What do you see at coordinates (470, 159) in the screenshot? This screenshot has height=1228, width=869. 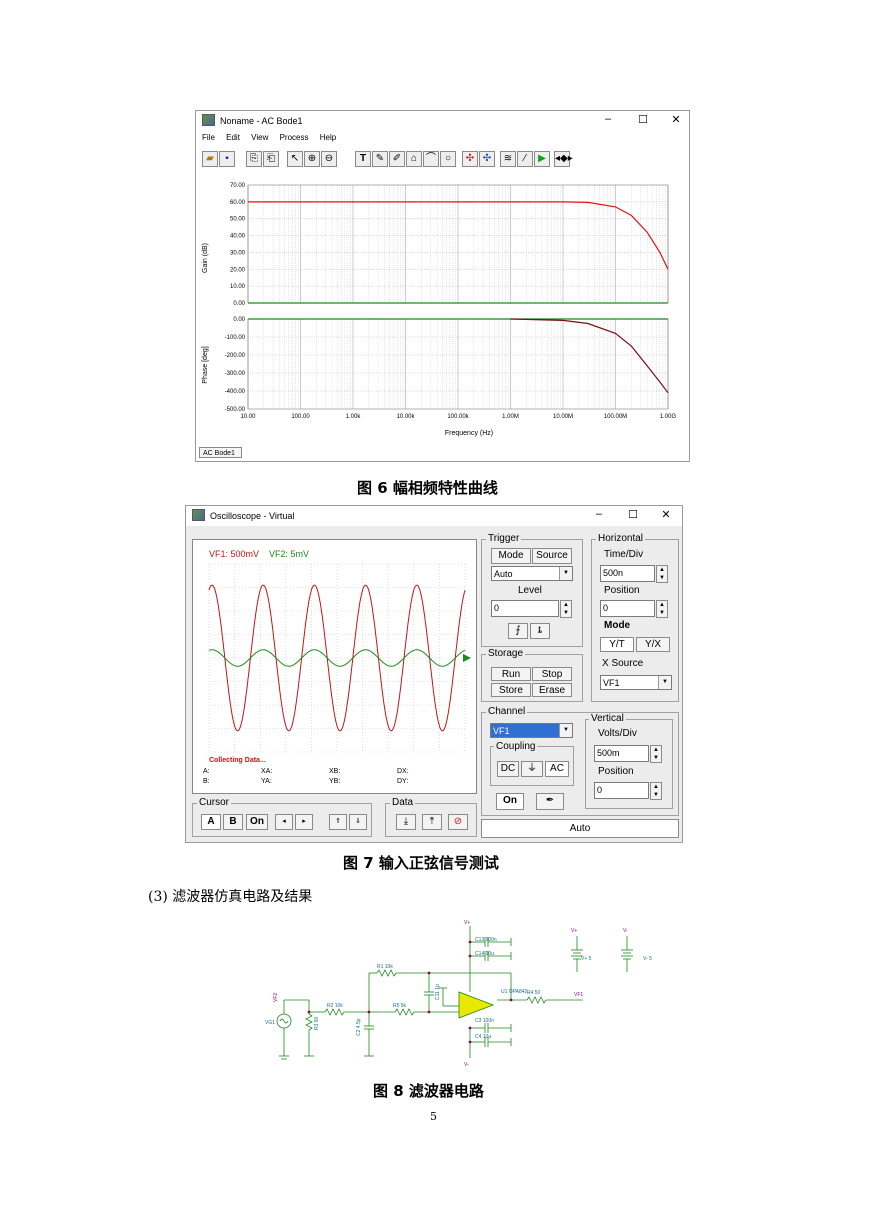 I see `cursor-a-icon: ✣` at bounding box center [470, 159].